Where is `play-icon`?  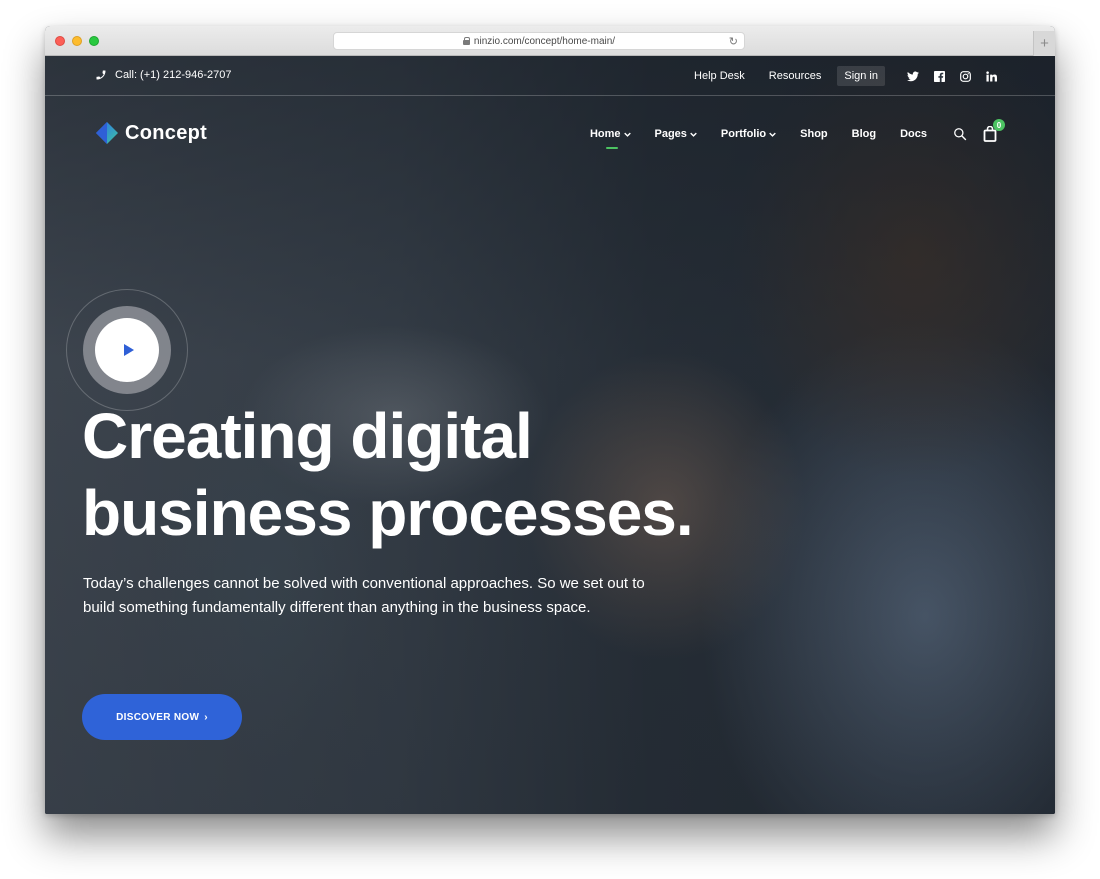 play-icon is located at coordinates (128, 350).